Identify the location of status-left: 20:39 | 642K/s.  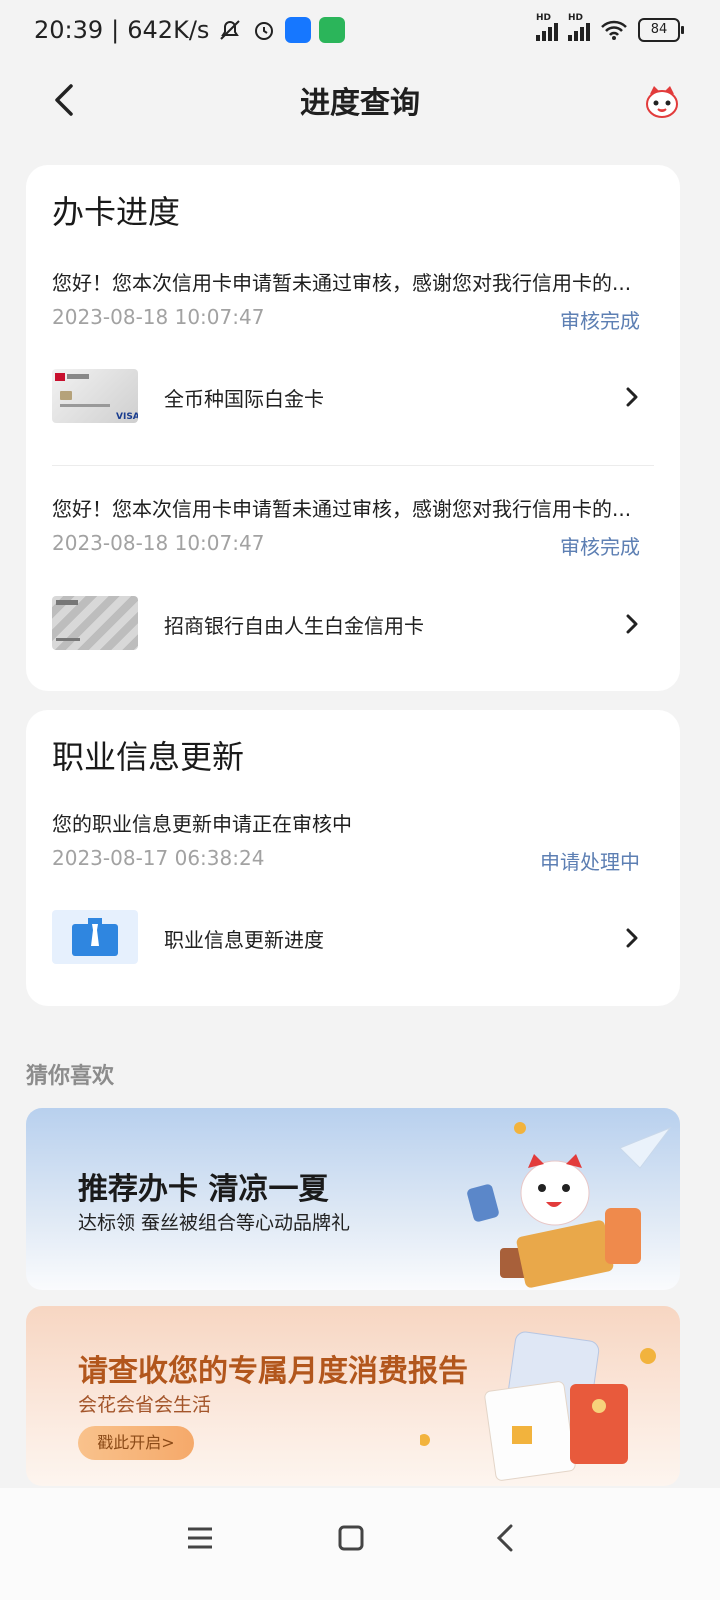
(190, 30).